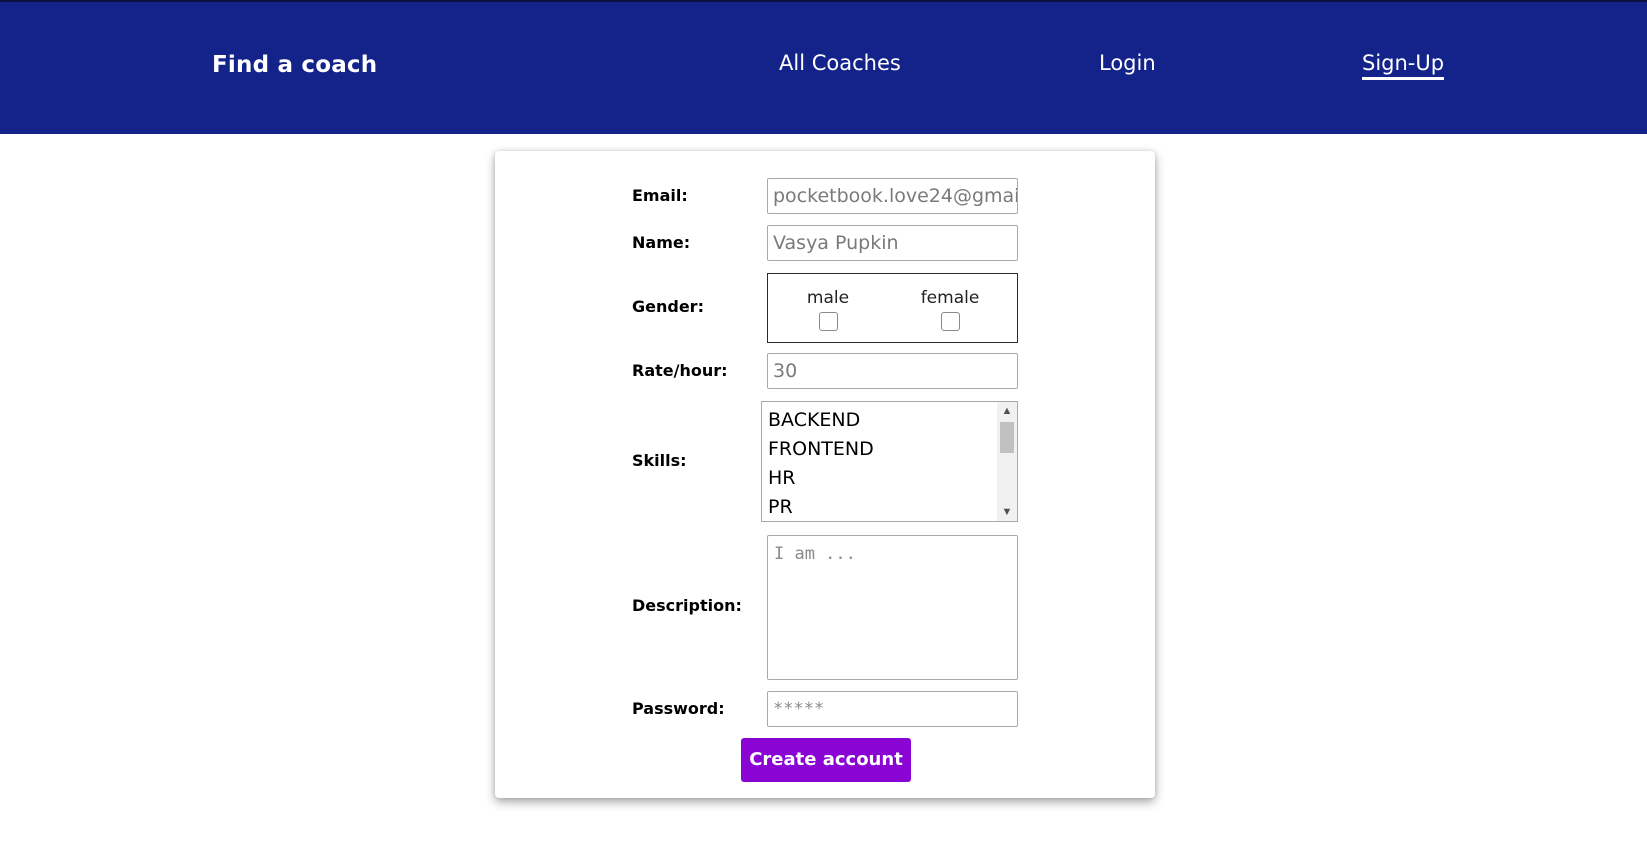  I want to click on password-label: Password:, so click(678, 708).